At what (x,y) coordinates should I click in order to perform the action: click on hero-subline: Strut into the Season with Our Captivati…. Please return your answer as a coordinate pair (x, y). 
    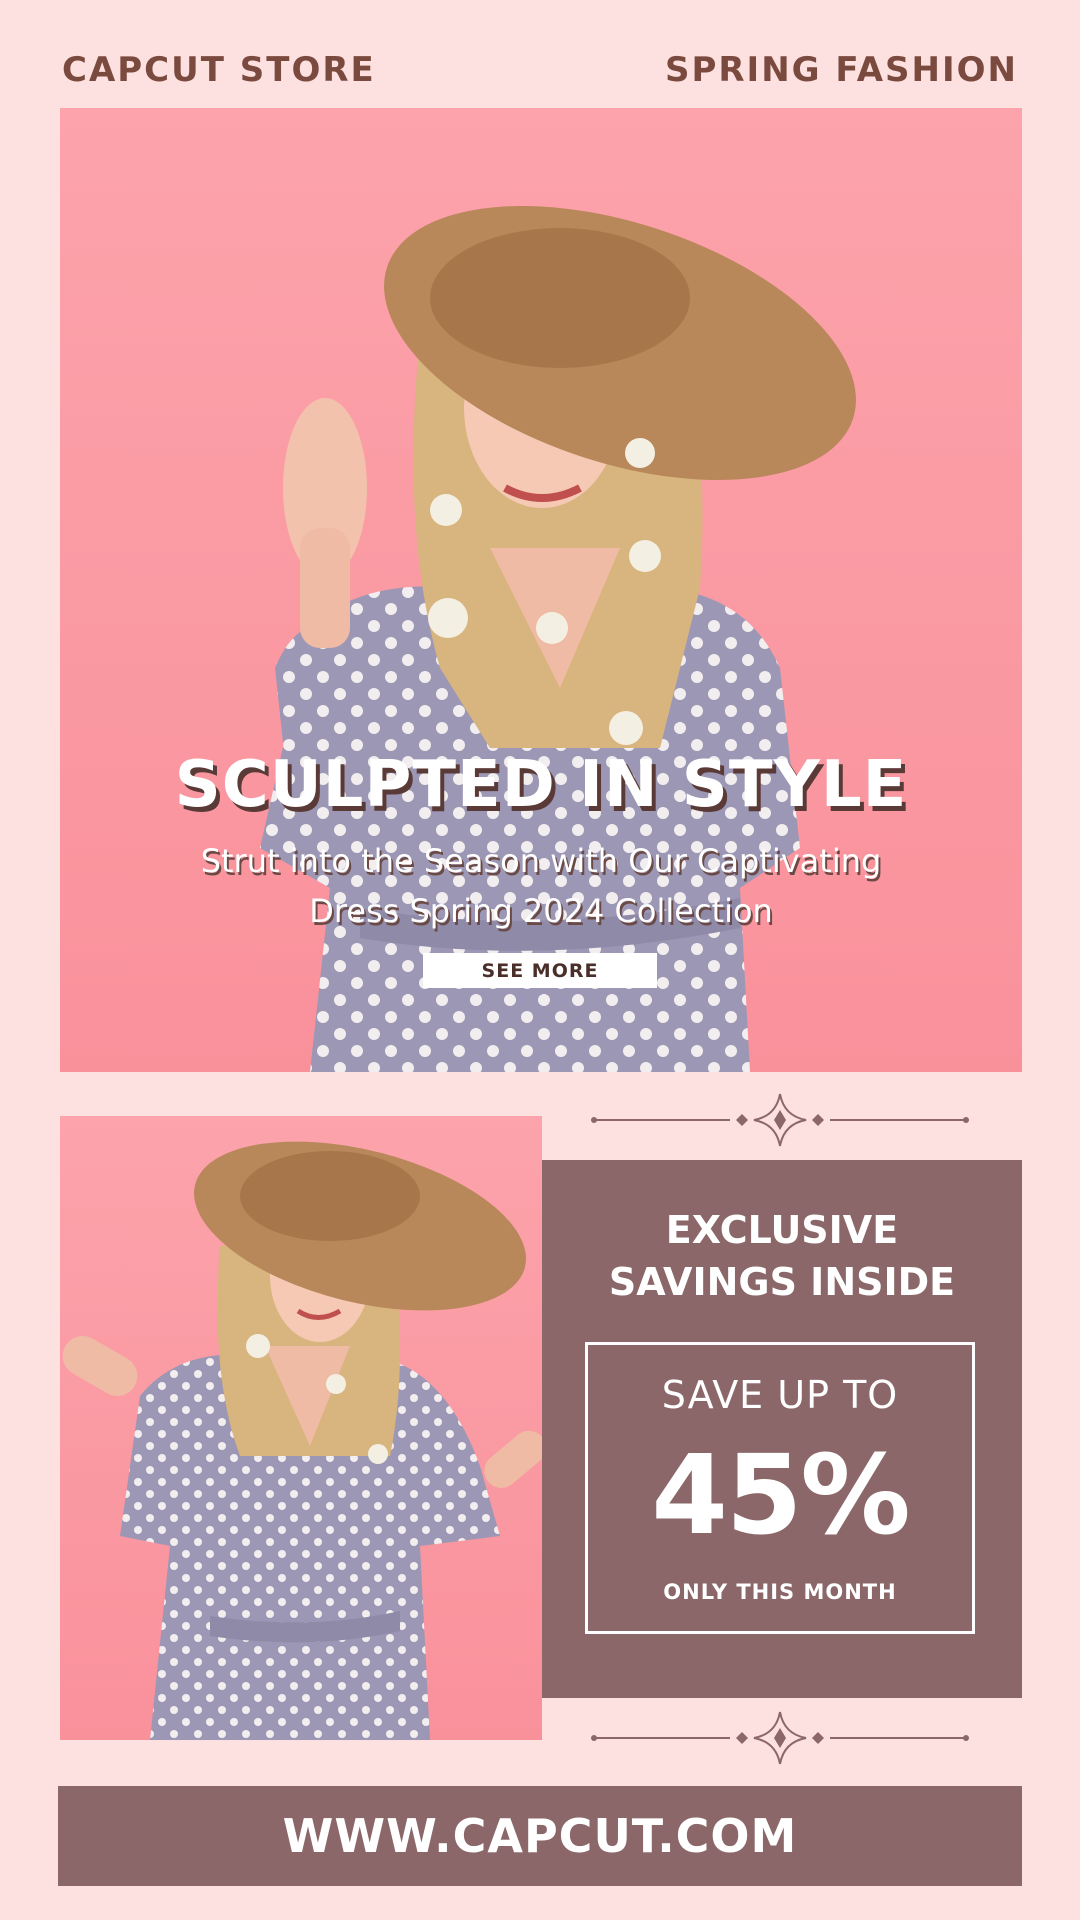
    Looking at the image, I should click on (541, 886).